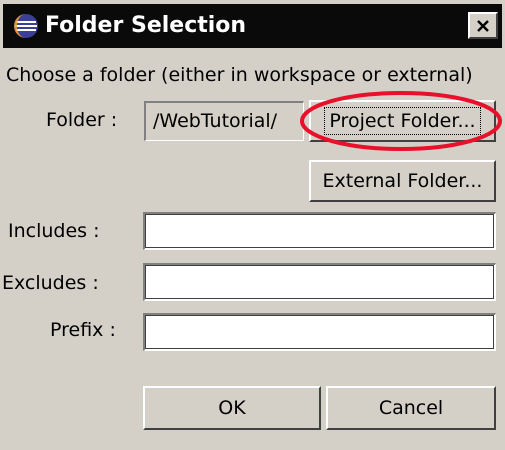  Describe the element at coordinates (50, 283) in the screenshot. I see `excludes-label: Excludes :` at that location.